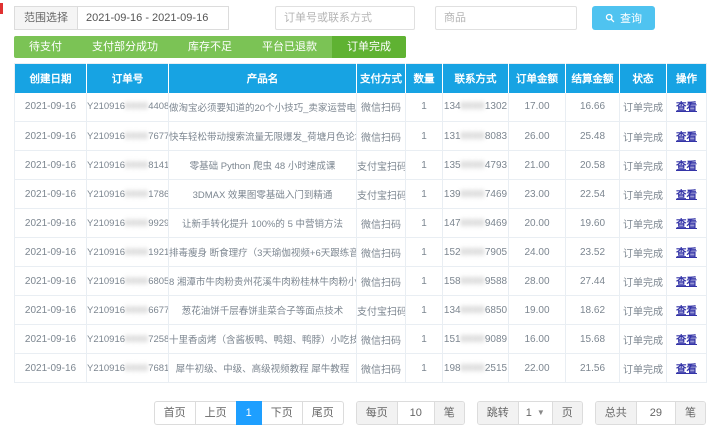 Image resolution: width=720 pixels, height=435 pixels. I want to click on status-tab-bar: 待支付 支付部分成功 库存不足 平台已退款 订单完成, so click(210, 47).